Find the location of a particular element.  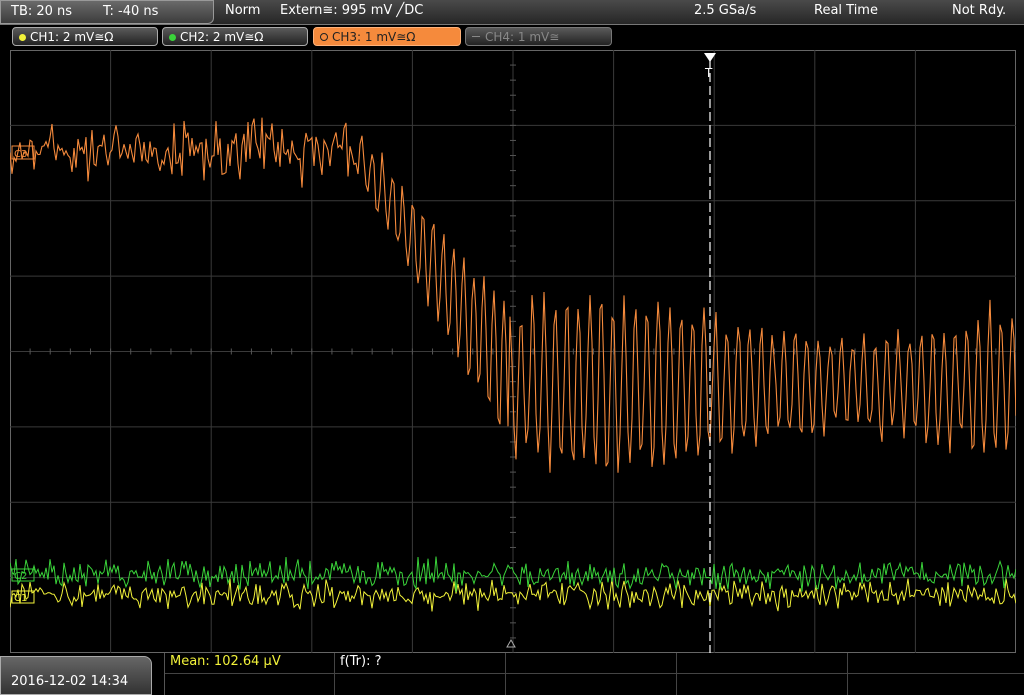

tab-ch3: CH3: 1 mV≅Ω is located at coordinates (387, 36).